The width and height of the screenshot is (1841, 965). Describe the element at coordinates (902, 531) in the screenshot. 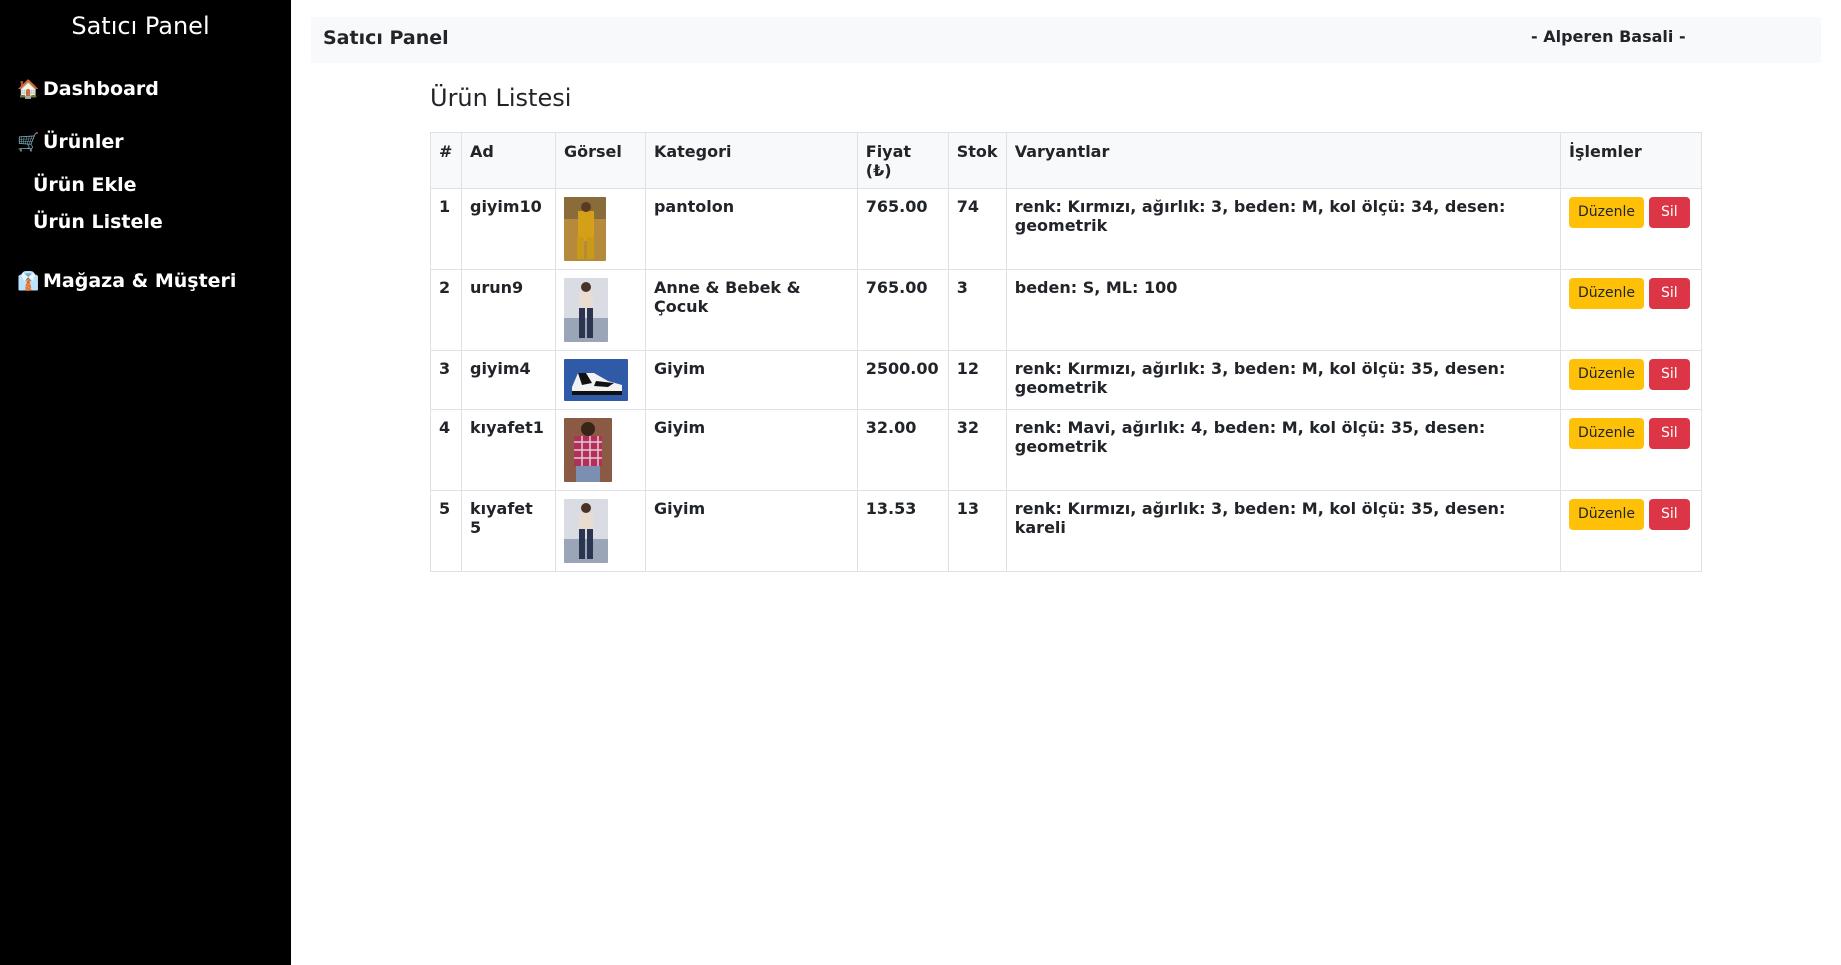

I see `cell-price: 13.53` at that location.